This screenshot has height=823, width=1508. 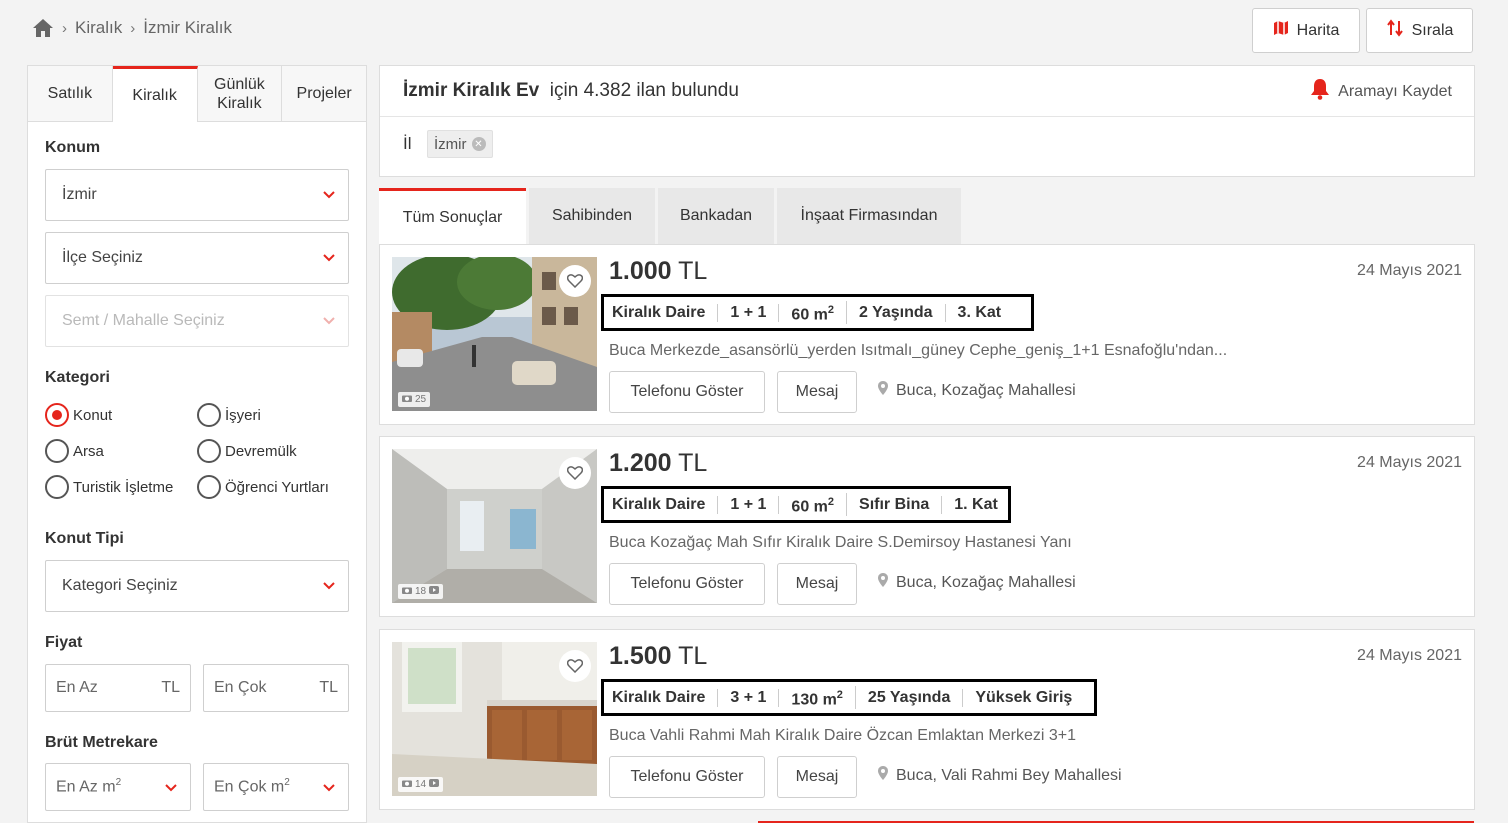 I want to click on filter-chip-izmir: İzmir ✕, so click(x=460, y=144).